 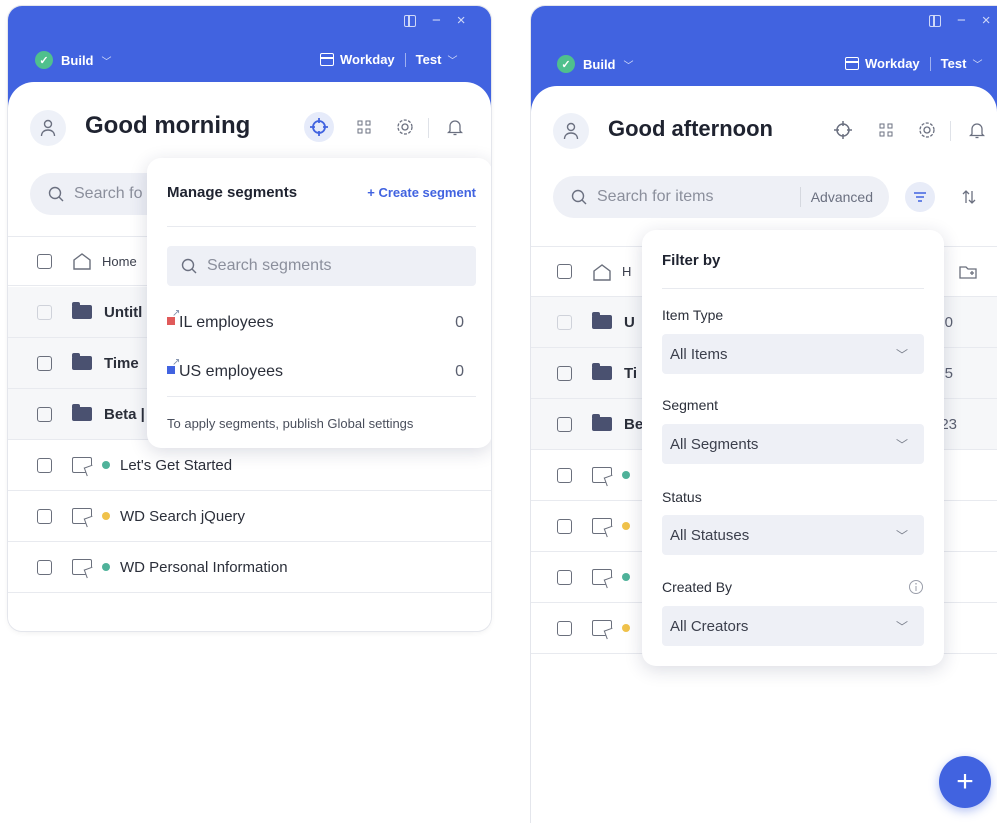 I want to click on select-value: All Creators, so click(x=709, y=626).